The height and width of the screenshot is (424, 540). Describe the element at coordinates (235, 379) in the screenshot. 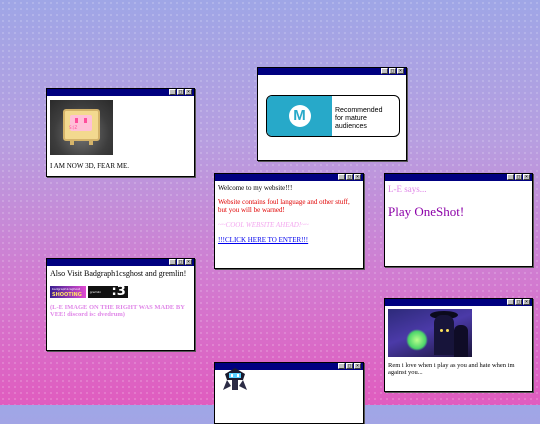

I see `robot-icon` at that location.